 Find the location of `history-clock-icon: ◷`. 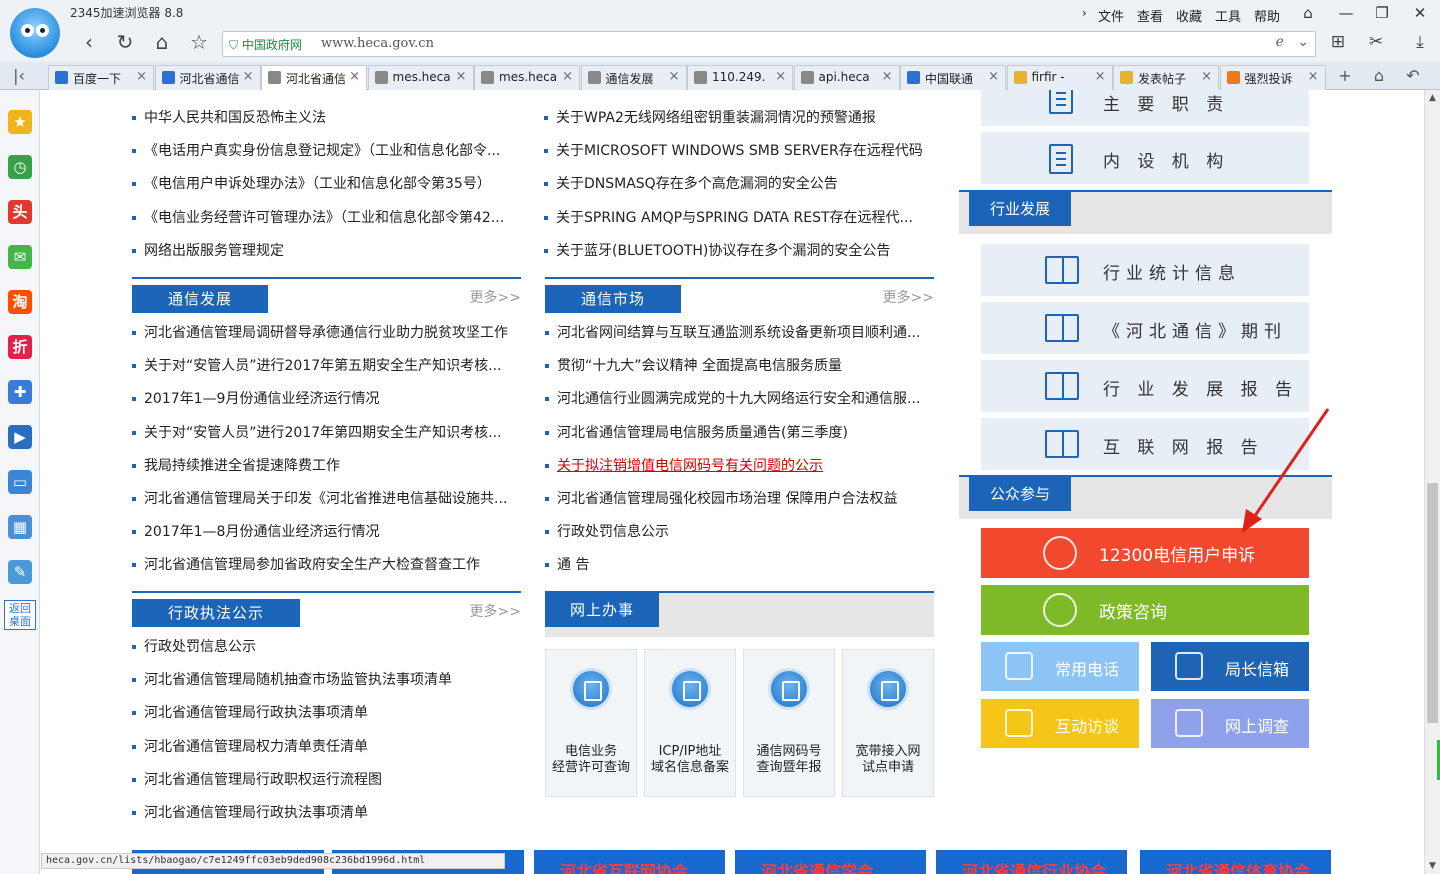

history-clock-icon: ◷ is located at coordinates (20, 167).